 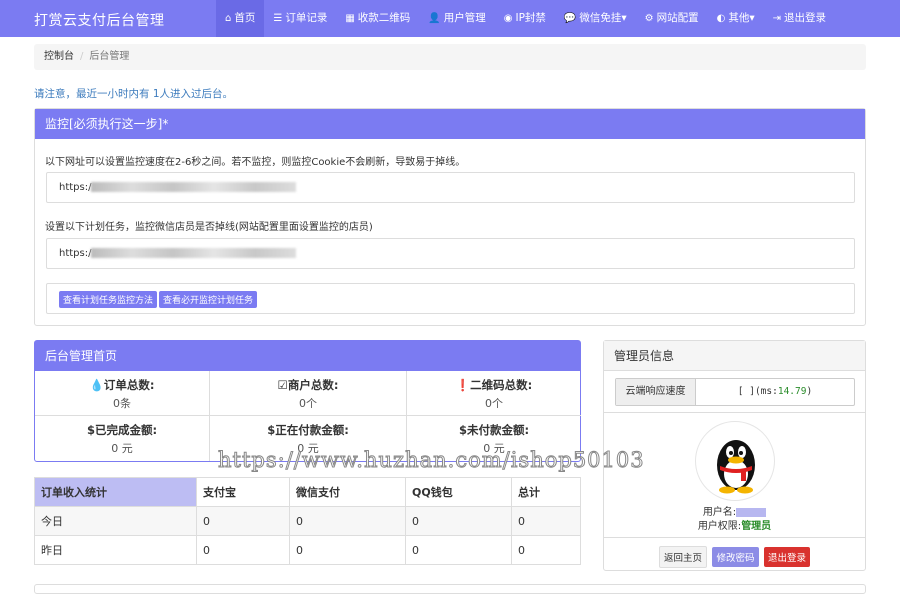 What do you see at coordinates (307, 356) in the screenshot?
I see `home-panel-title: 后台管理首页` at bounding box center [307, 356].